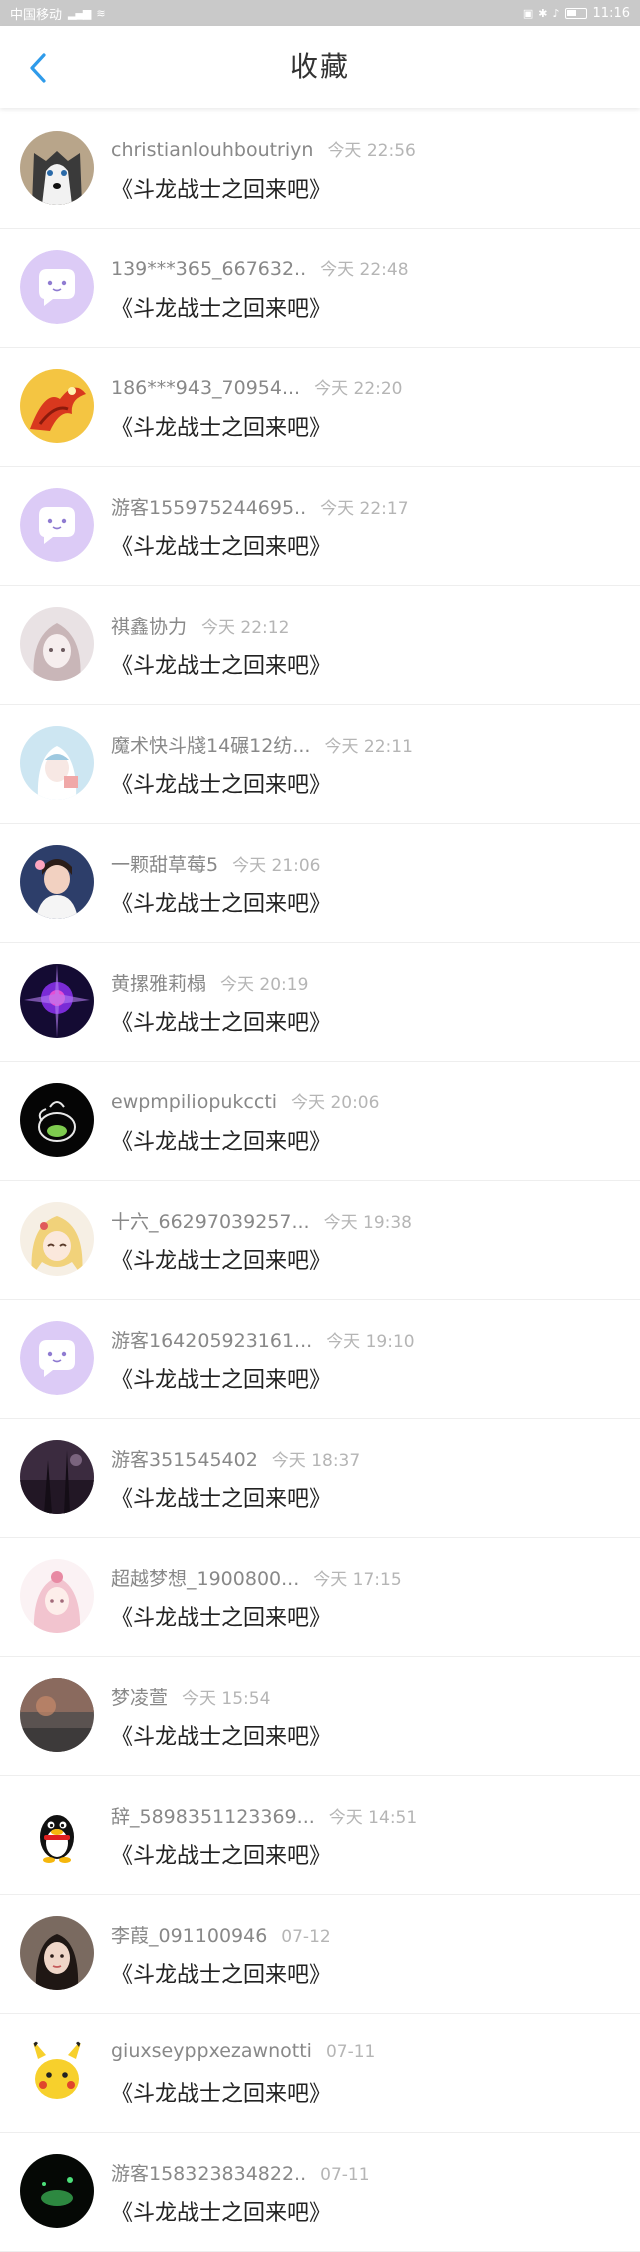 This screenshot has width=640, height=2252. What do you see at coordinates (320, 13) in the screenshot?
I see `status-bar: 中国移动 ▂▄▆ ≋ ▣ ✱ ♪ 11:16` at bounding box center [320, 13].